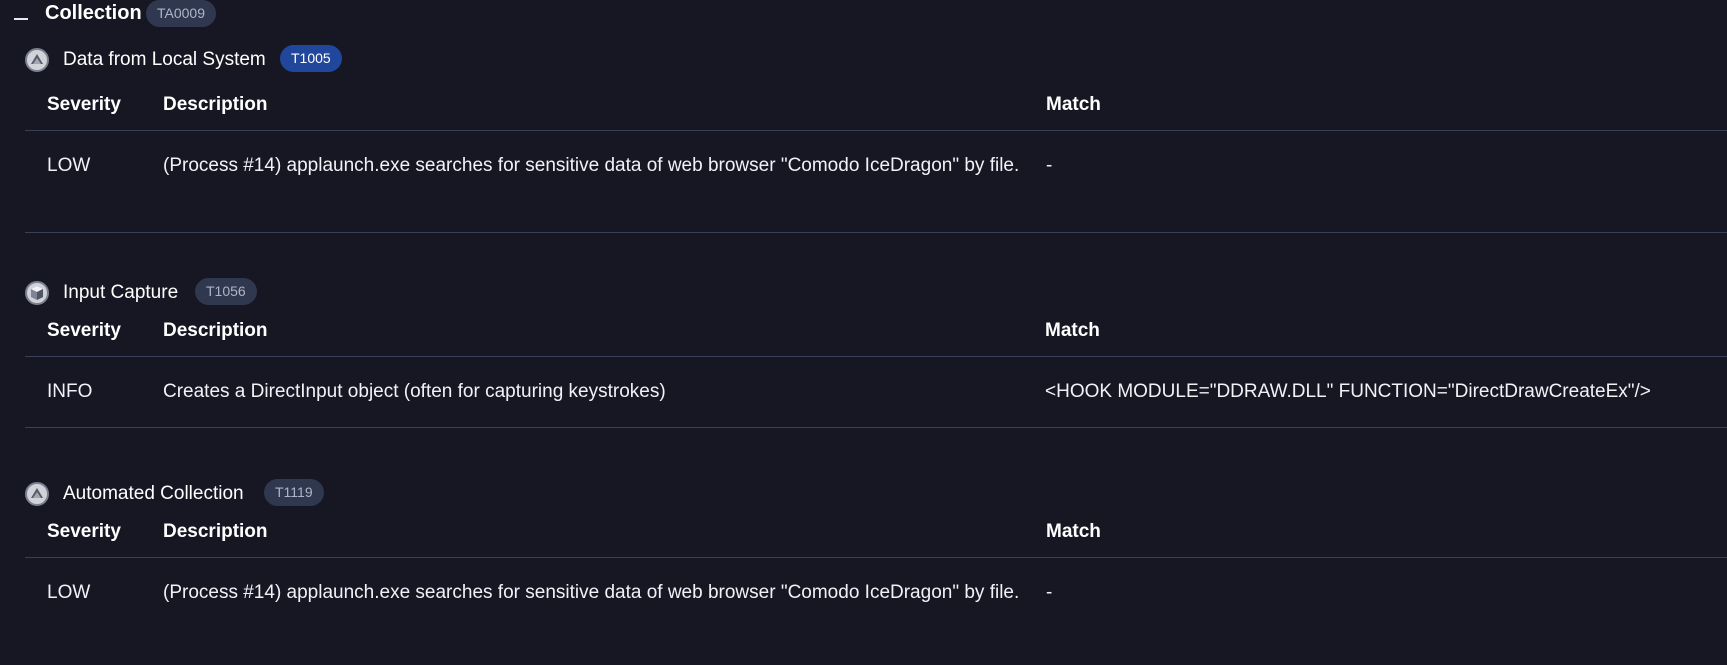 The height and width of the screenshot is (665, 1727). What do you see at coordinates (311, 58) in the screenshot?
I see `technique-id-badge: T1005` at bounding box center [311, 58].